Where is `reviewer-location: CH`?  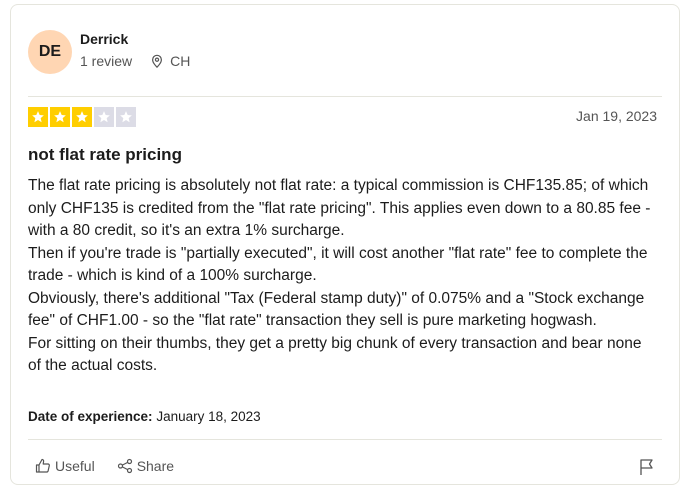 reviewer-location: CH is located at coordinates (170, 61).